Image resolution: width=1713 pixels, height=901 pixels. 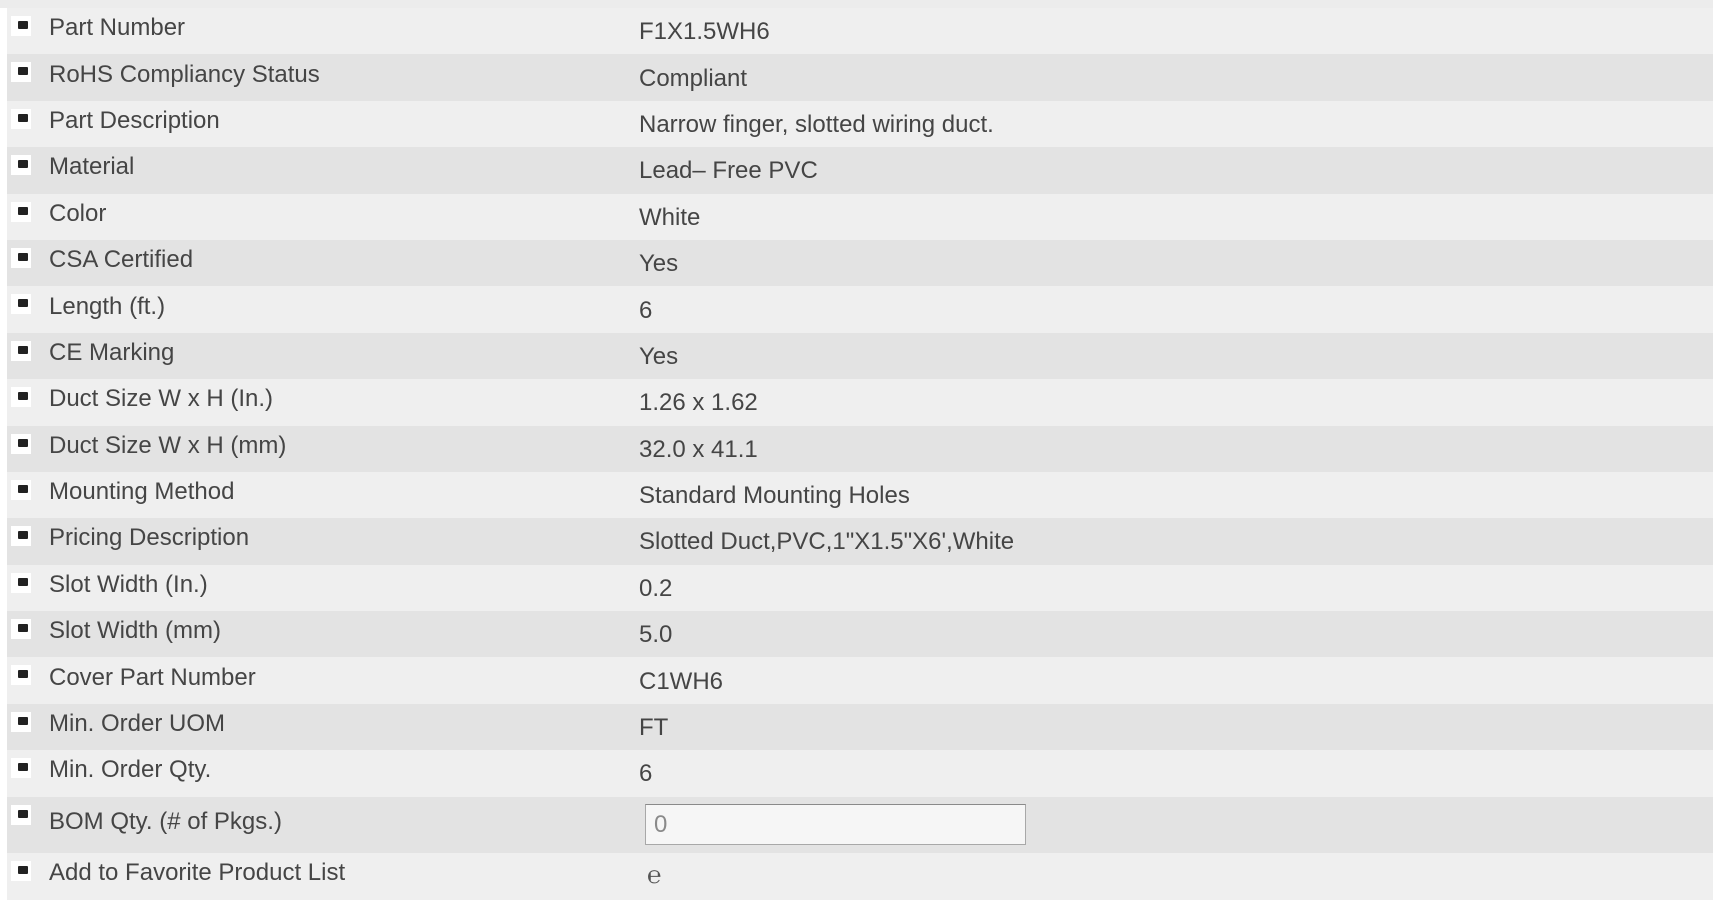 I want to click on row-label: Pricing Description, so click(x=149, y=538).